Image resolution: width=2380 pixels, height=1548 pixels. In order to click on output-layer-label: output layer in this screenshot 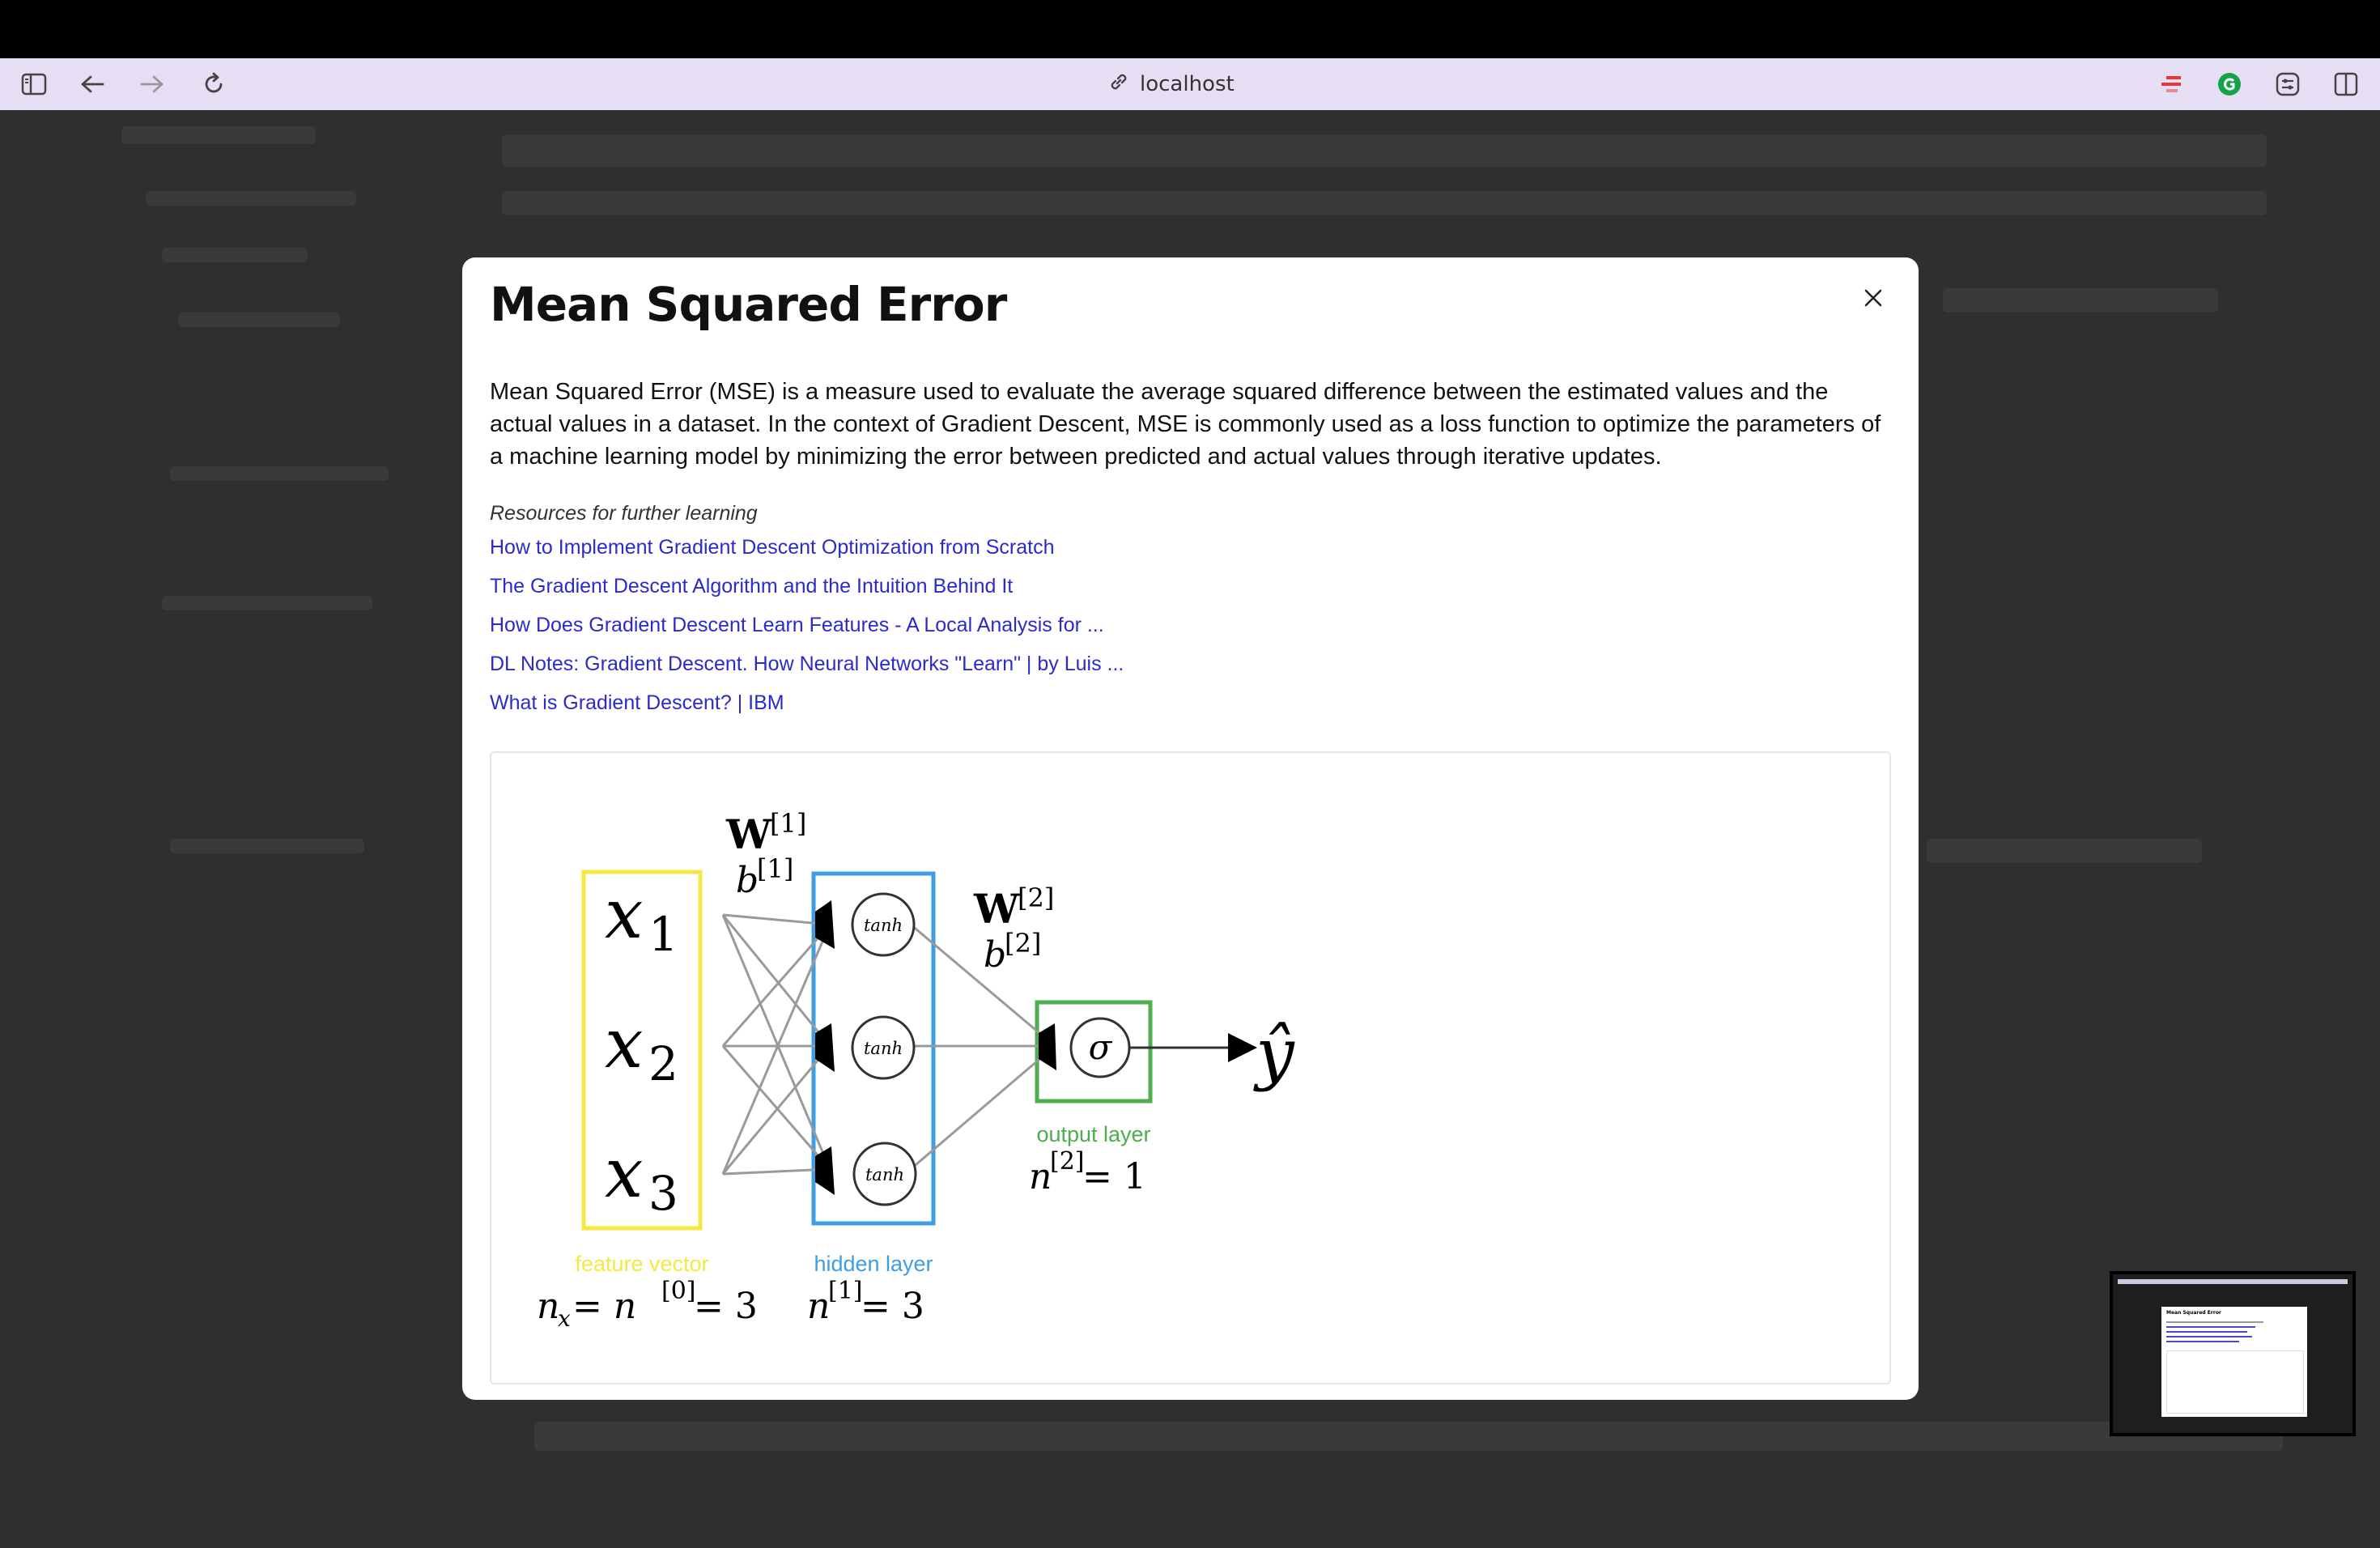, I will do `click(1093, 1134)`.